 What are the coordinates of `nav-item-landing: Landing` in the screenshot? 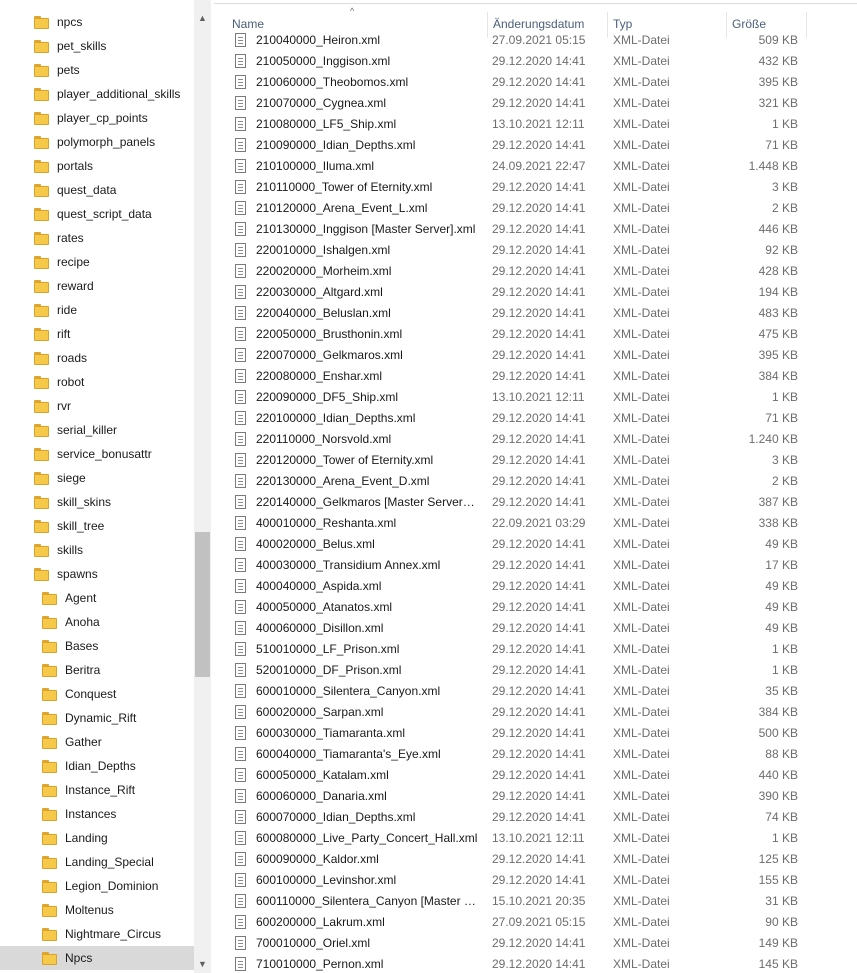 It's located at (97, 838).